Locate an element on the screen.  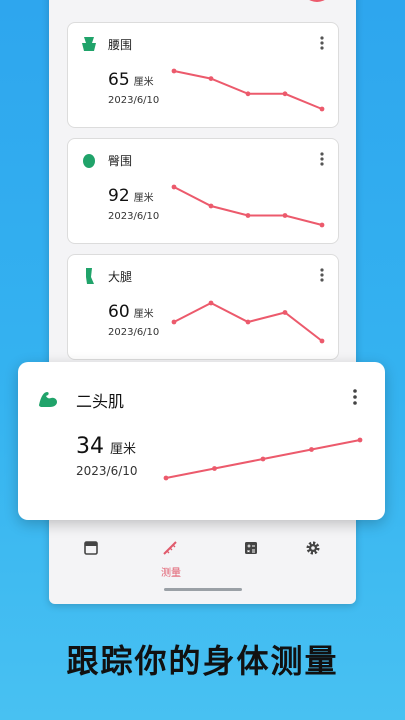
thigh-icon is located at coordinates (90, 276).